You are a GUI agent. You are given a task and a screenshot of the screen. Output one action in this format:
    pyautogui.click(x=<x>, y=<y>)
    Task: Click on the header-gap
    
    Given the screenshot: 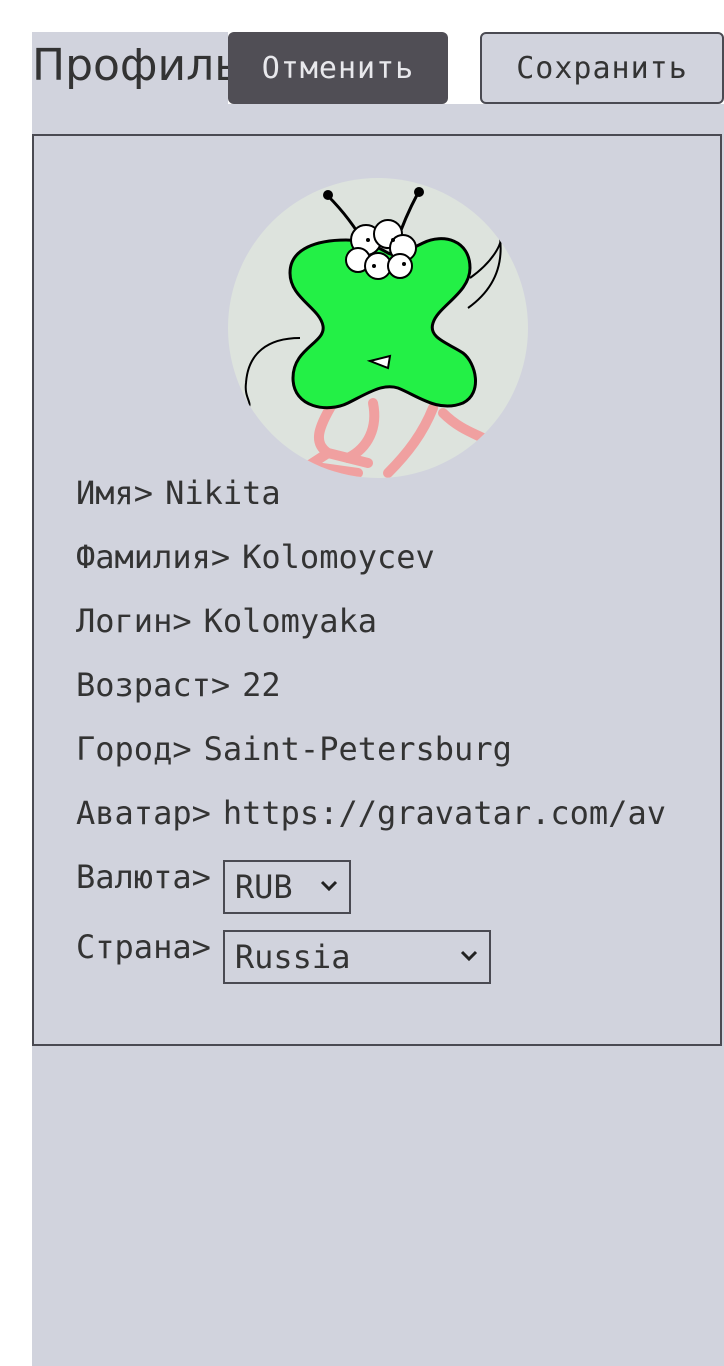 What is the action you would take?
    pyautogui.click(x=464, y=68)
    